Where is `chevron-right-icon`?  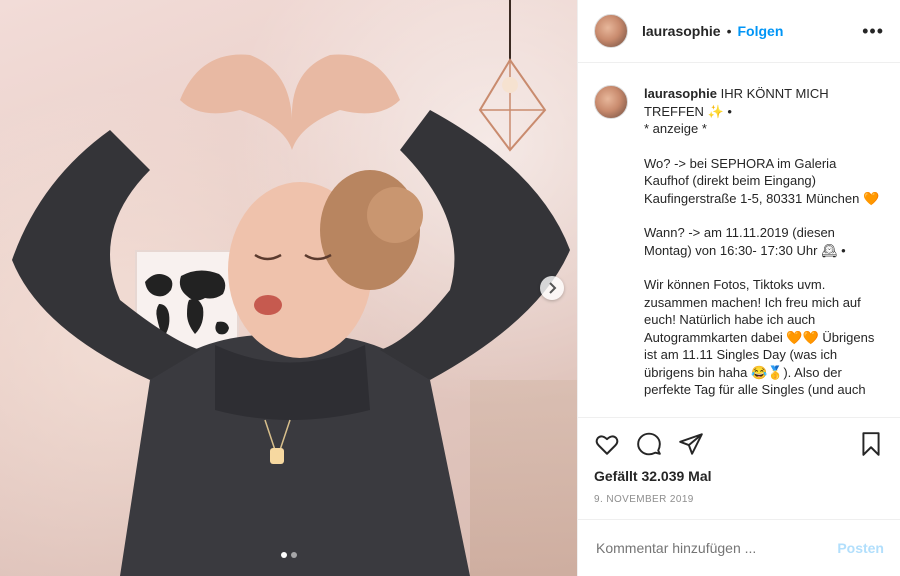
chevron-right-icon is located at coordinates (553, 288).